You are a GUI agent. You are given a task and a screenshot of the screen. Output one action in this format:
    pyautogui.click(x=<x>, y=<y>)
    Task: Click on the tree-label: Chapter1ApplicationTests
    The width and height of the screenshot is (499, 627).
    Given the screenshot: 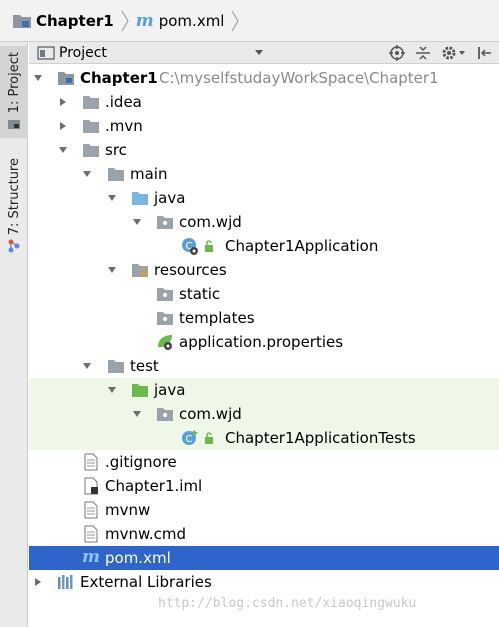 What is the action you would take?
    pyautogui.click(x=320, y=438)
    